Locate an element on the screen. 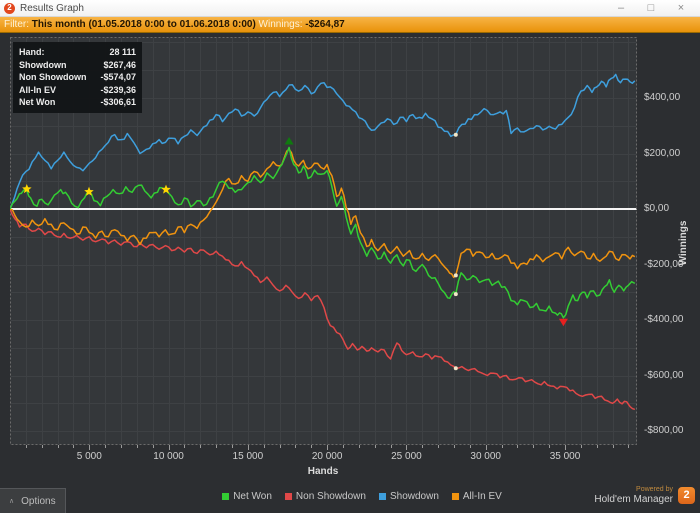 Image resolution: width=700 pixels, height=513 pixels. options-button-label: Options is located at coordinates (38, 501).